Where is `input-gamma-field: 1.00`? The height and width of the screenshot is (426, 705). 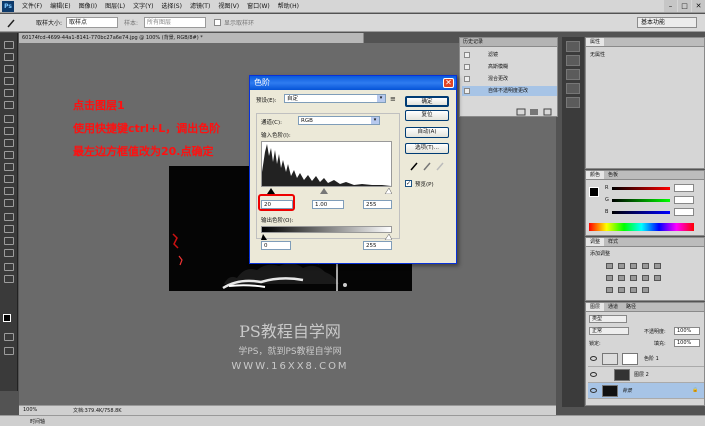
input-gamma-field: 1.00 is located at coordinates (328, 204).